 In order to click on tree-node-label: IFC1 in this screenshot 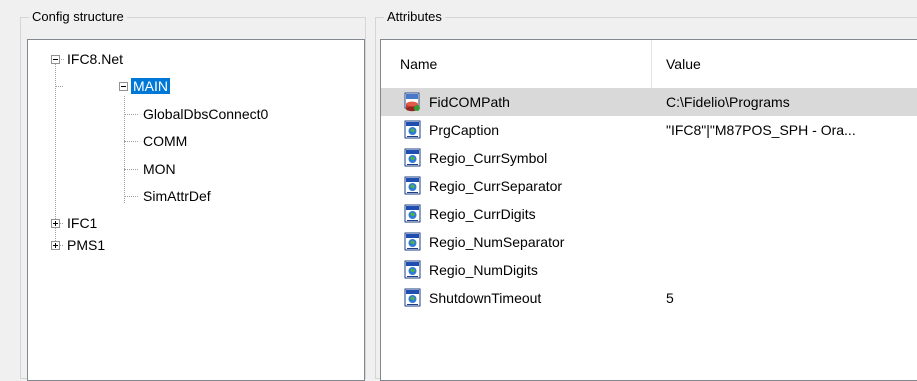, I will do `click(82, 223)`.